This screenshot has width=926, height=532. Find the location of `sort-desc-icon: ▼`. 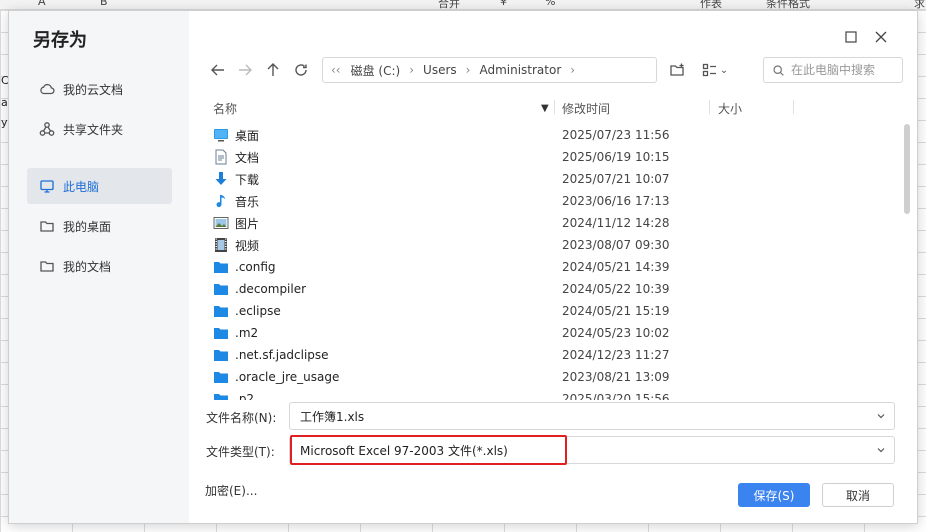

sort-desc-icon: ▼ is located at coordinates (545, 108).